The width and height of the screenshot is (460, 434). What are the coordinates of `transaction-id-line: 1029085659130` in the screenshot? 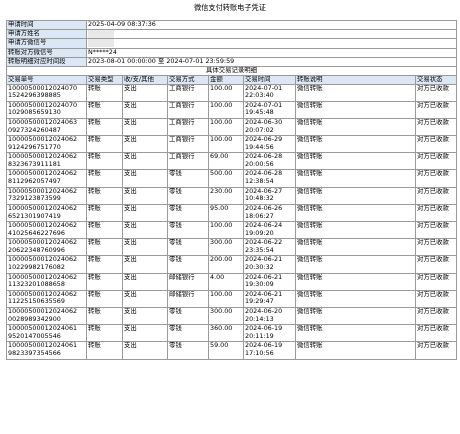 It's located at (34, 112).